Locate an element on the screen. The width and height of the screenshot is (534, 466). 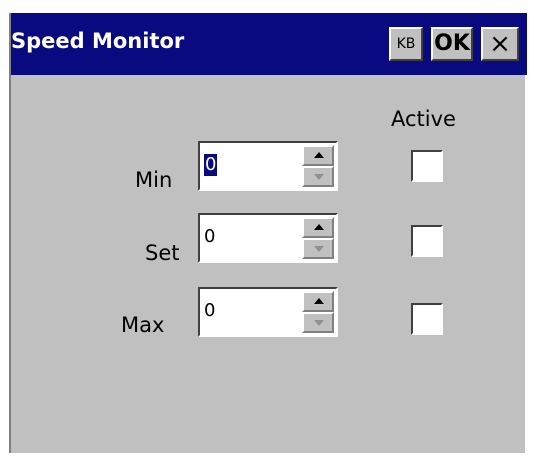
max-spinbox: 0 is located at coordinates (268, 312).